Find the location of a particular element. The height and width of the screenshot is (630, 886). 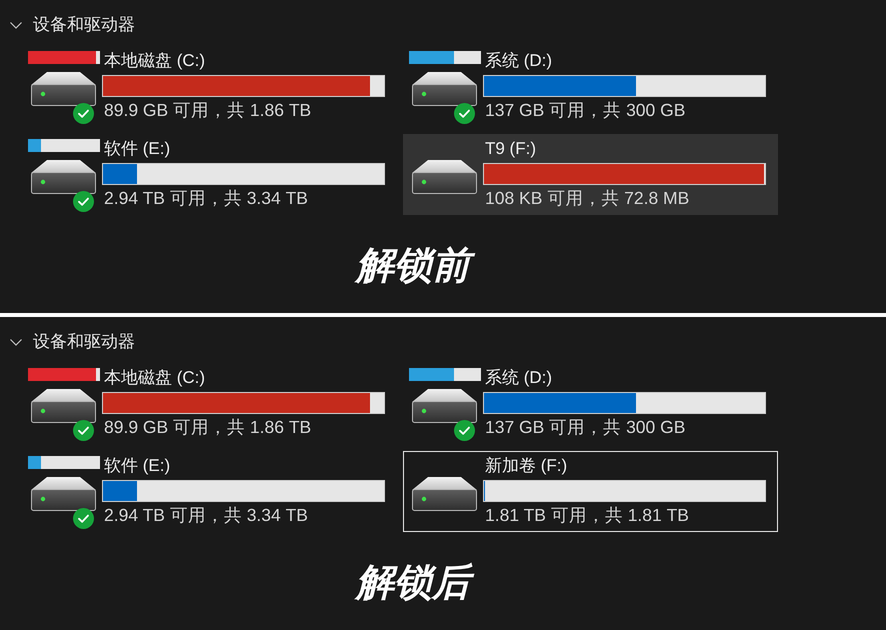

drive-tile: 新加卷 (F:) 1.81 TB 可用，共 1.81 TB is located at coordinates (590, 491).